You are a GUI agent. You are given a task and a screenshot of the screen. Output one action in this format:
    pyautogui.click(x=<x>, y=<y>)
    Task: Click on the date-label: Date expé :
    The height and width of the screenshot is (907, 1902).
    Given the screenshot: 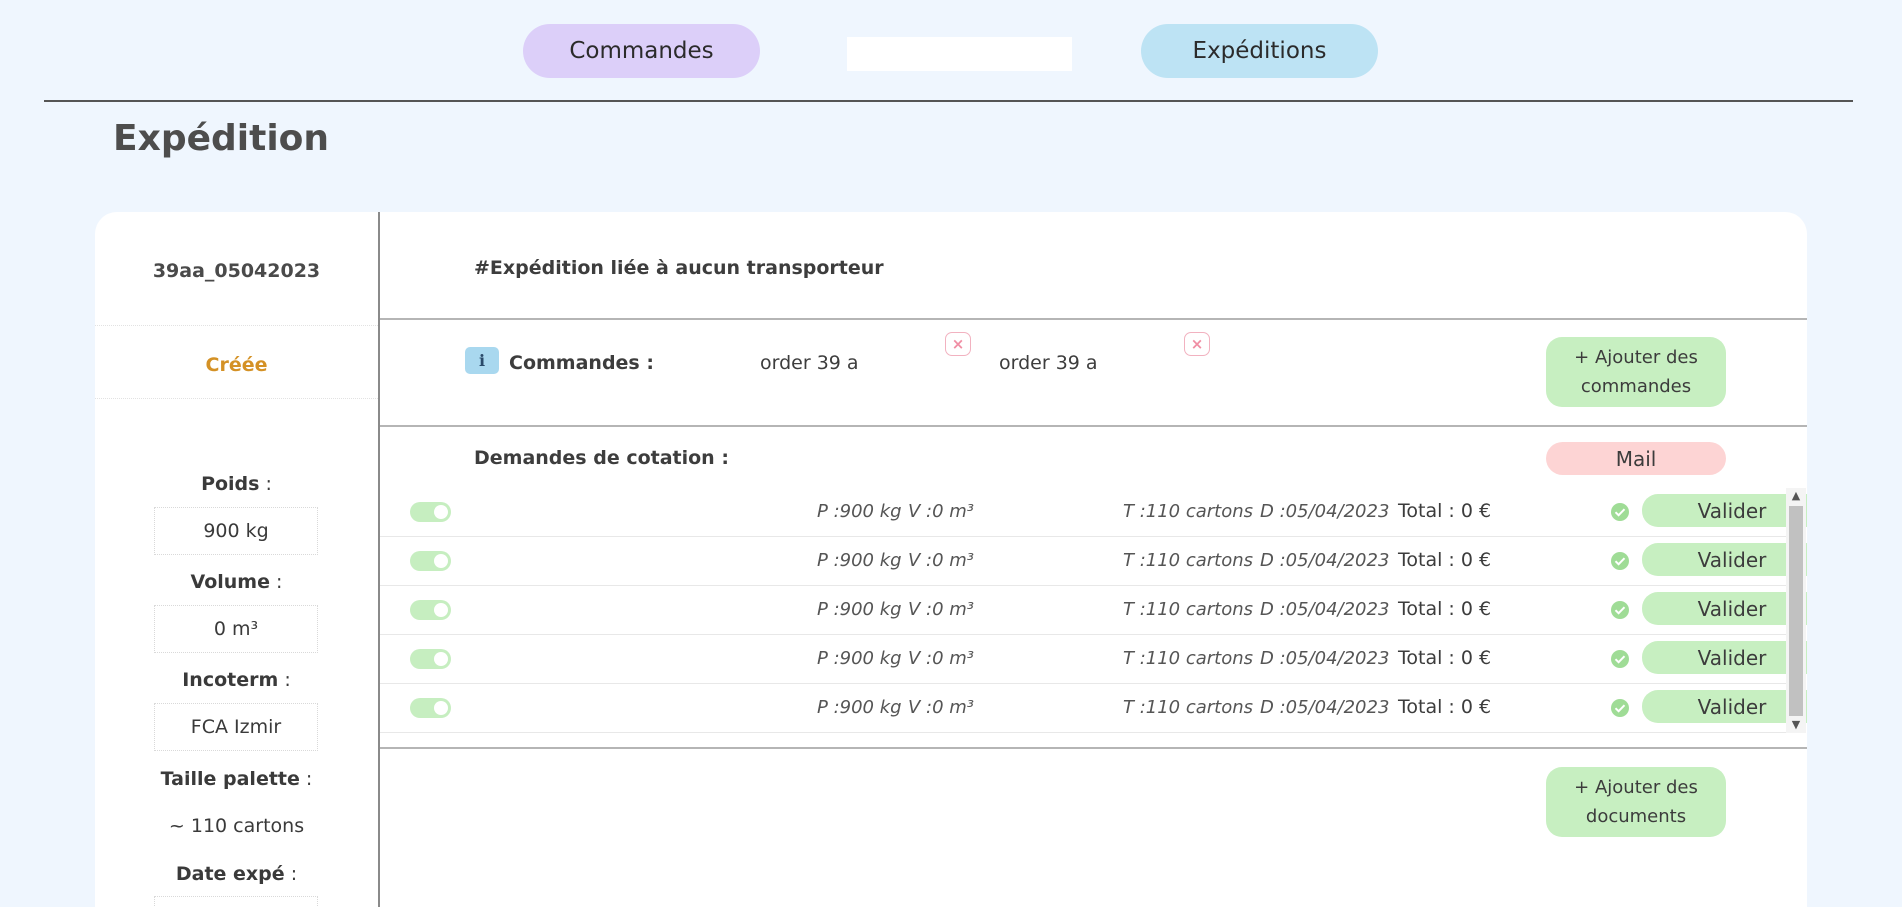 What is the action you would take?
    pyautogui.click(x=236, y=874)
    